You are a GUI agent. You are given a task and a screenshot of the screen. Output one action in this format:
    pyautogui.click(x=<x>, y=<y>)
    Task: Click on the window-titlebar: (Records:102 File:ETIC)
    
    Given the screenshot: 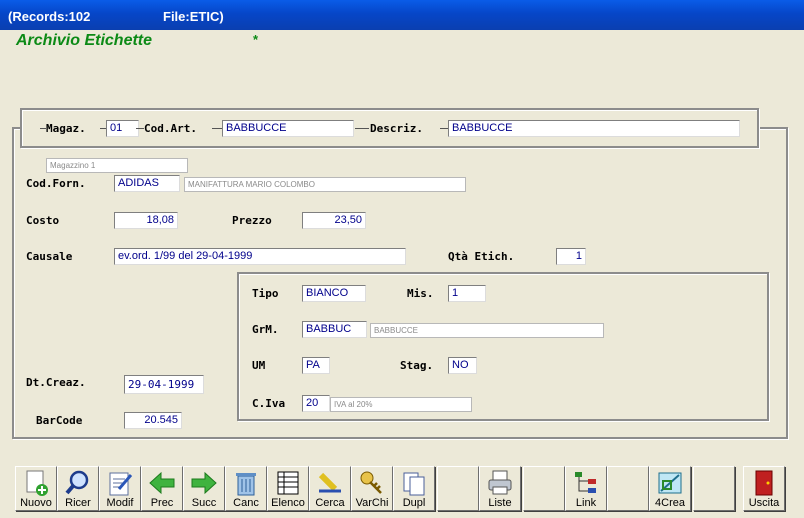 What is the action you would take?
    pyautogui.click(x=402, y=15)
    